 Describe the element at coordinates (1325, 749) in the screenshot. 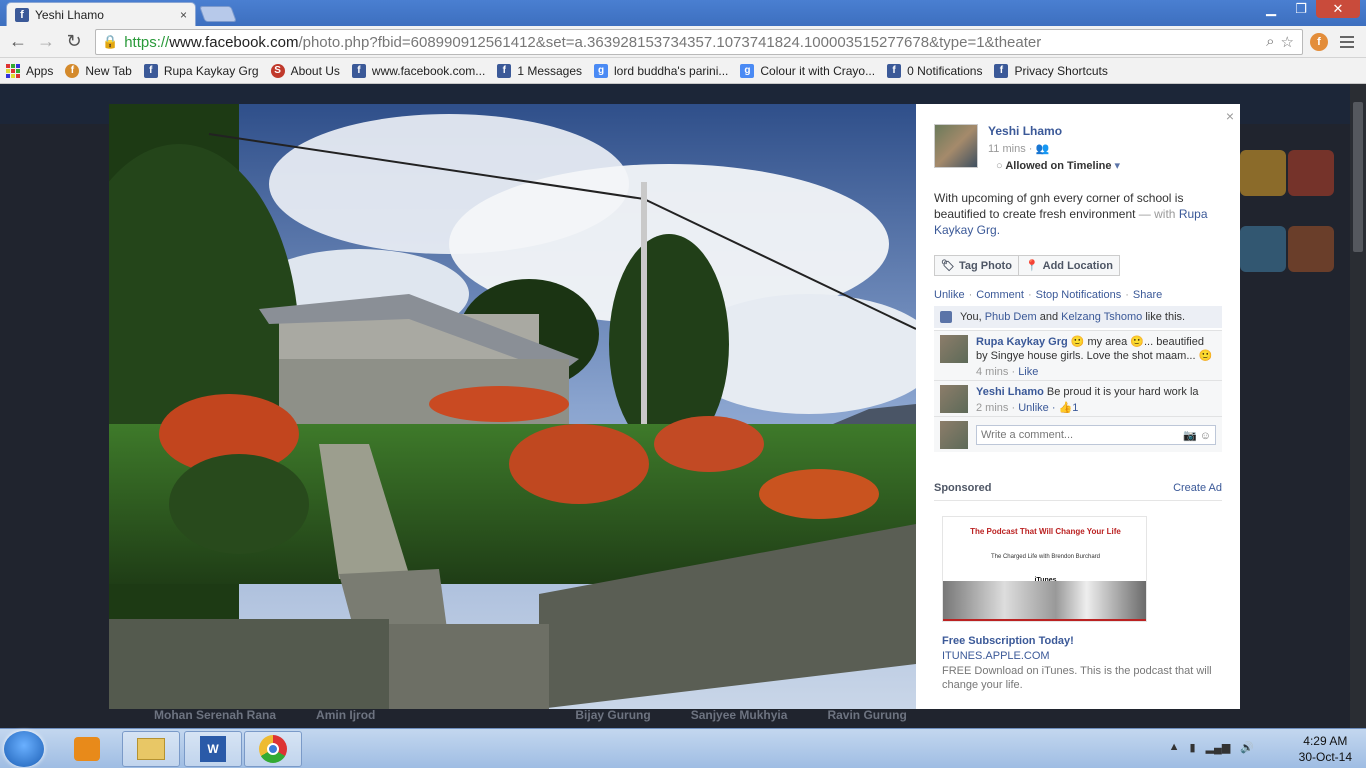

I see `clock: 4:29 AM 30-Oct-14` at that location.